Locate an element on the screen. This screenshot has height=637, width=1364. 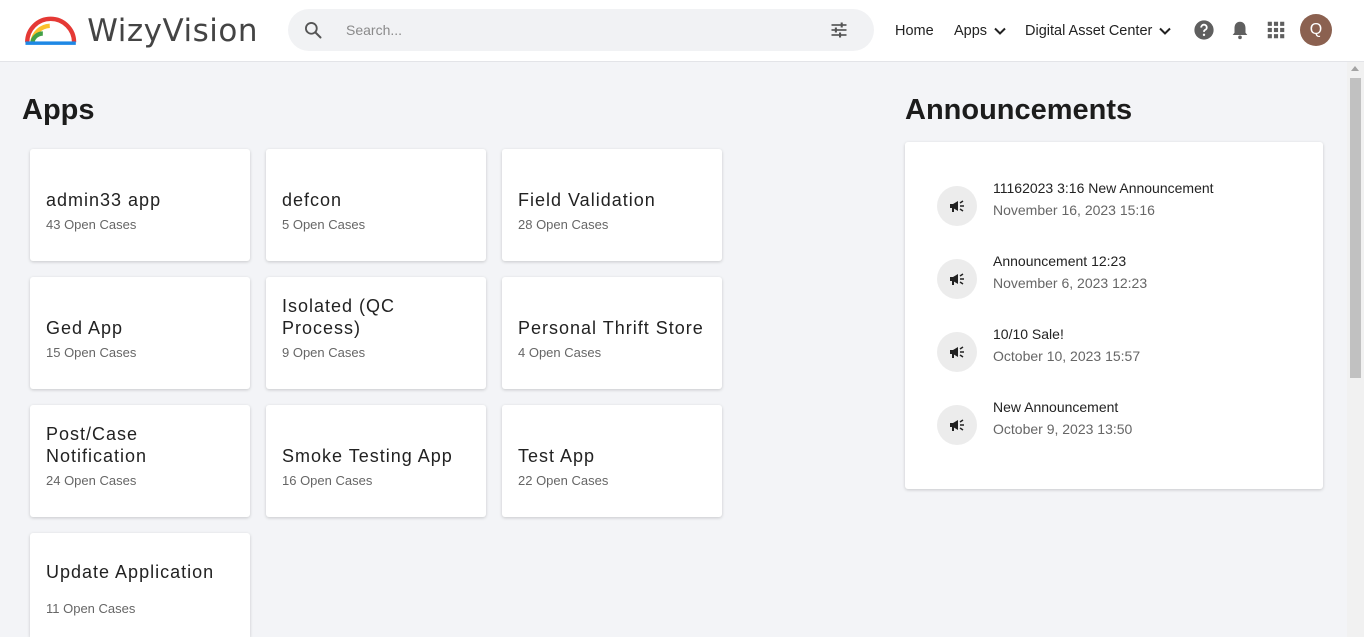
app-open-cases: 22 Open Cases is located at coordinates (563, 480).